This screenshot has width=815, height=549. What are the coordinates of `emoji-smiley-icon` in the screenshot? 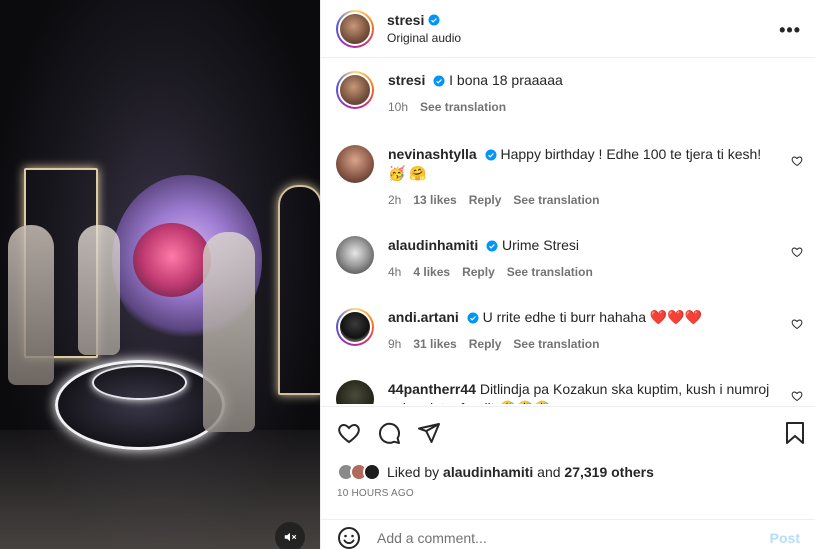 It's located at (349, 537).